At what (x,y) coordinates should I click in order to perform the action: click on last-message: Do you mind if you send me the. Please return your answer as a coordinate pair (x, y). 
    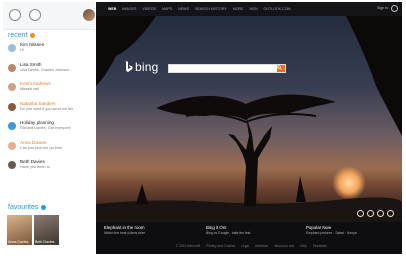
    Looking at the image, I should click on (47, 108).